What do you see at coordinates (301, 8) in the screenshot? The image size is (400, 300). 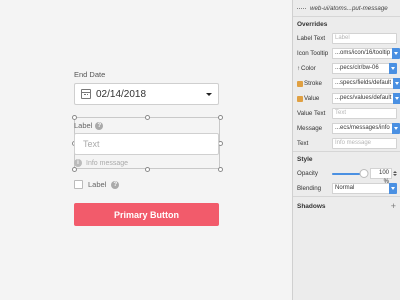 I see `symbol-icon` at bounding box center [301, 8].